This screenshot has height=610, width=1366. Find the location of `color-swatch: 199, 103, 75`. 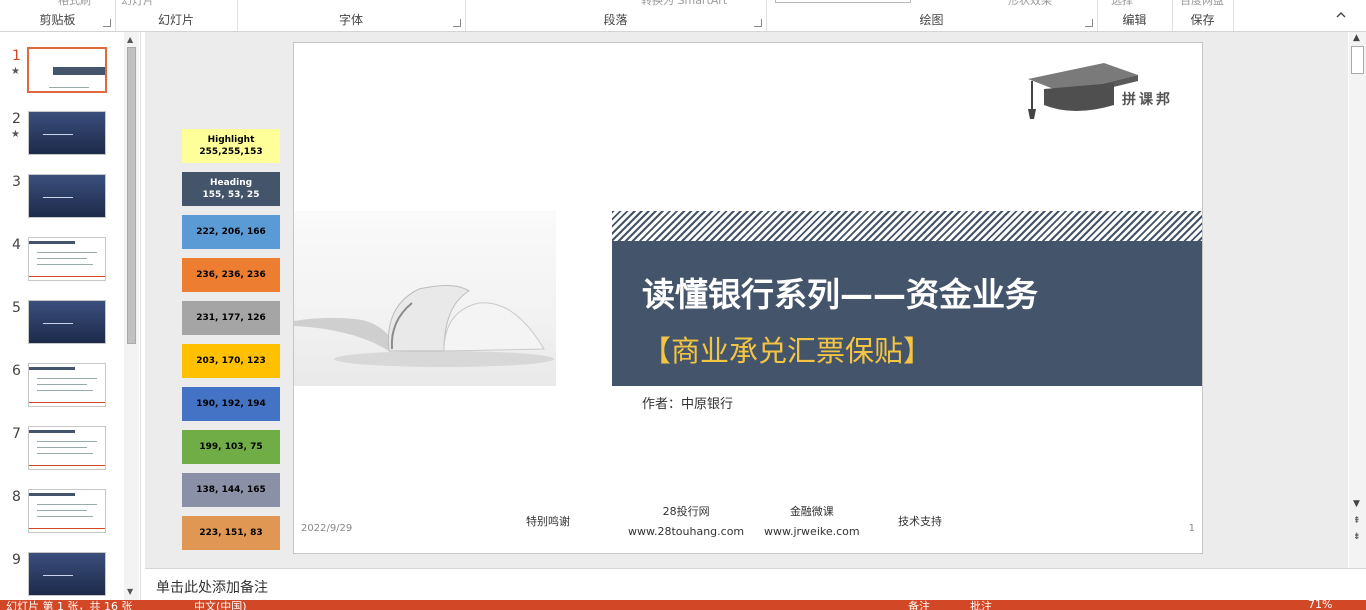

color-swatch: 199, 103, 75 is located at coordinates (231, 447).